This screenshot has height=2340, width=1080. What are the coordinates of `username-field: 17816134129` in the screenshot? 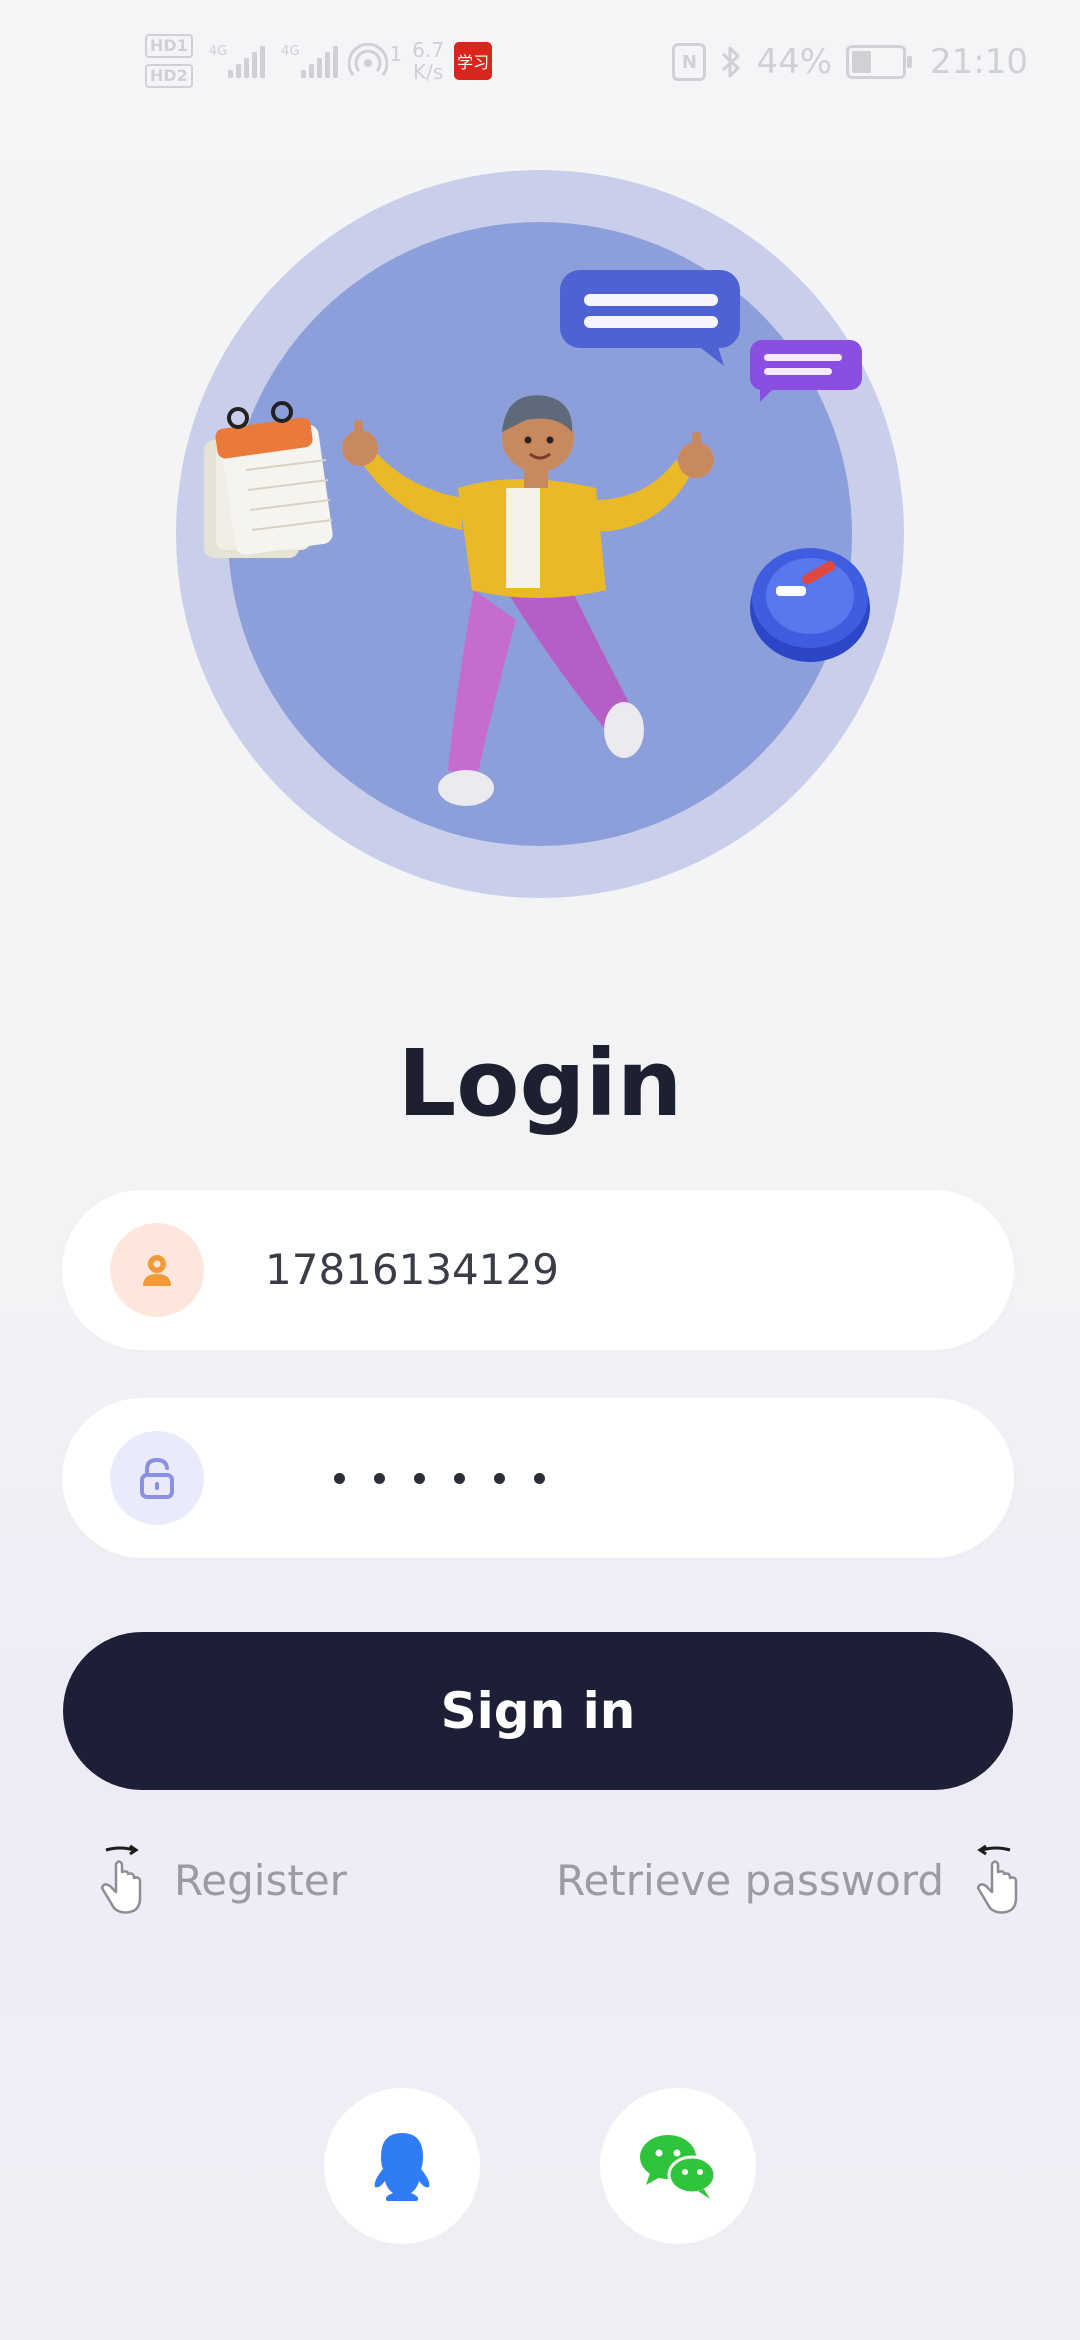 It's located at (538, 1270).